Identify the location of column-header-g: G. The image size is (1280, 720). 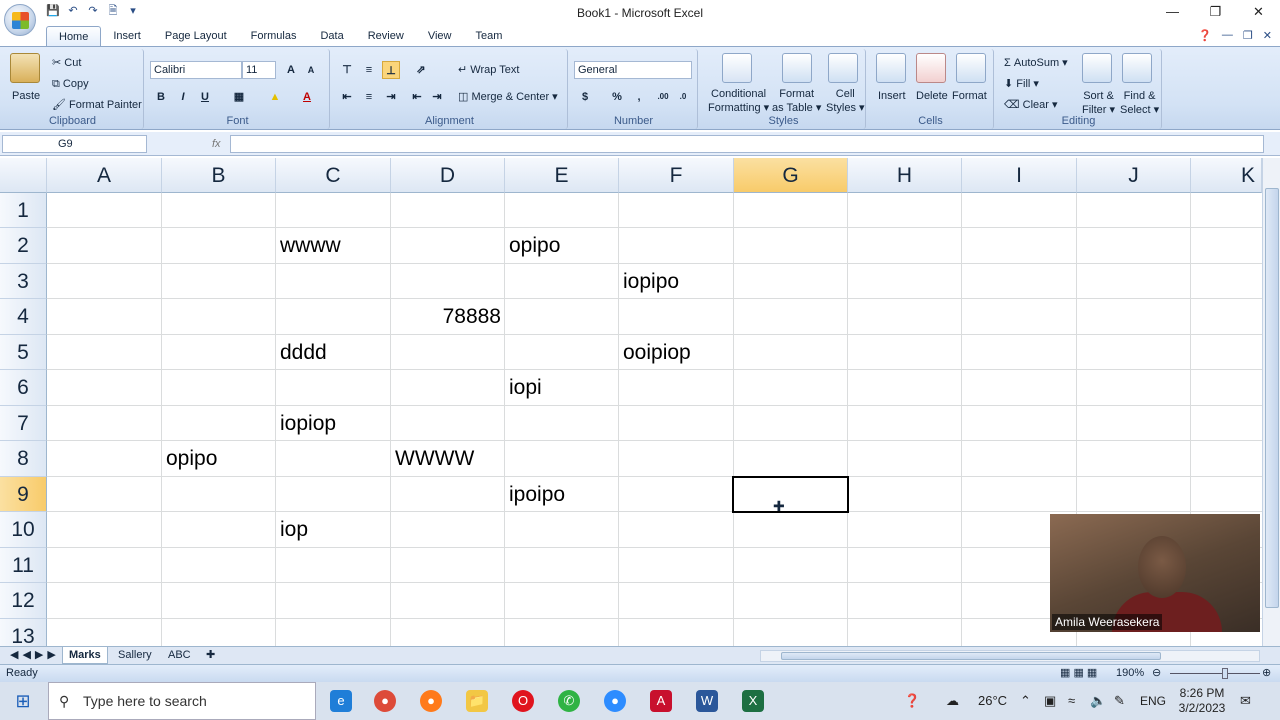
(791, 175).